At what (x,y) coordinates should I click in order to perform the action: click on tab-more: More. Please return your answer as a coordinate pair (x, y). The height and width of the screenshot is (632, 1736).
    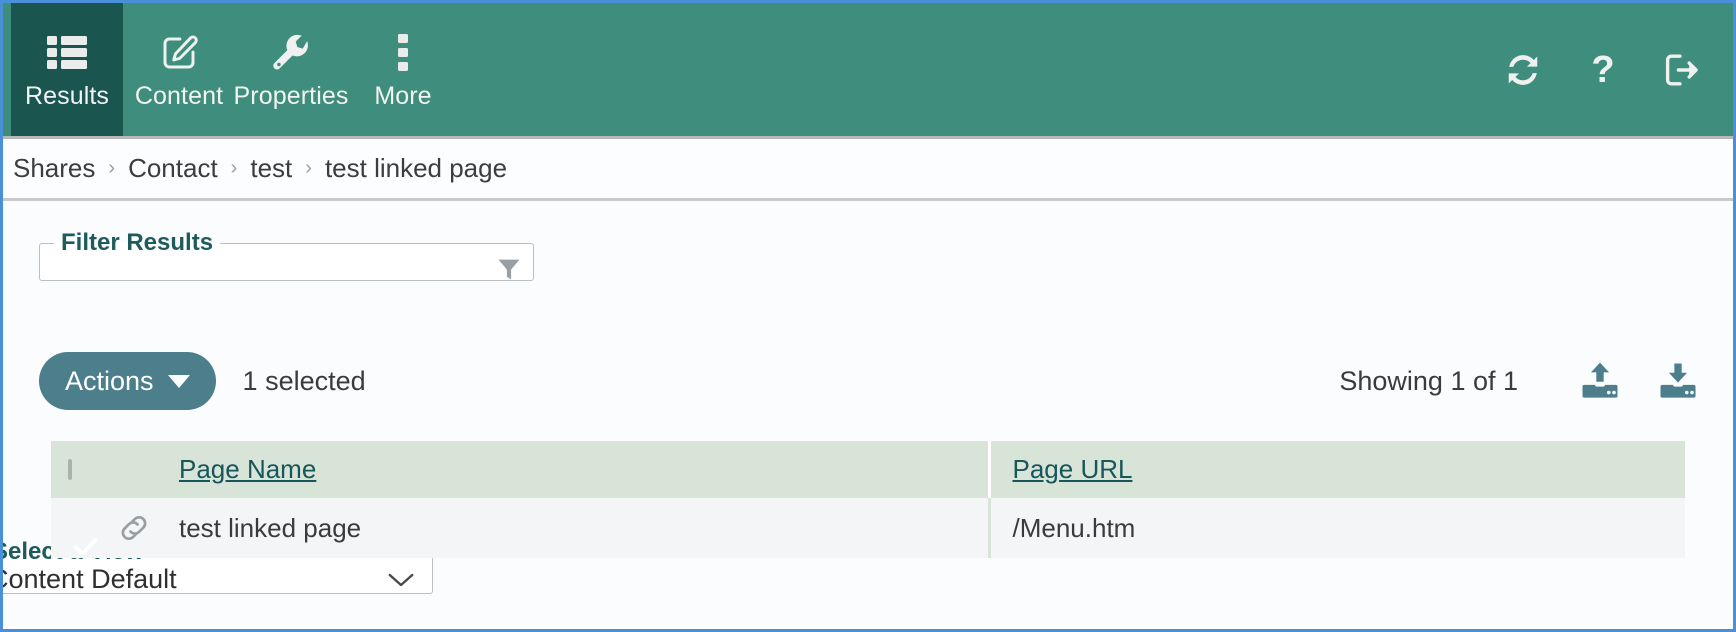
    Looking at the image, I should click on (403, 69).